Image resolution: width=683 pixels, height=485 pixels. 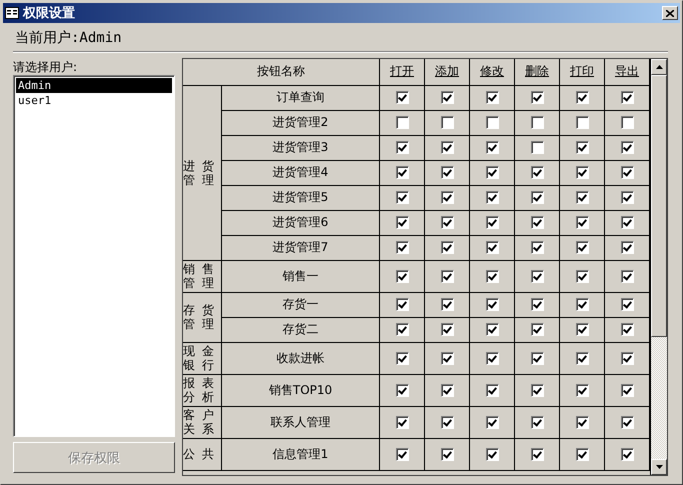 I want to click on close-button, so click(x=670, y=13).